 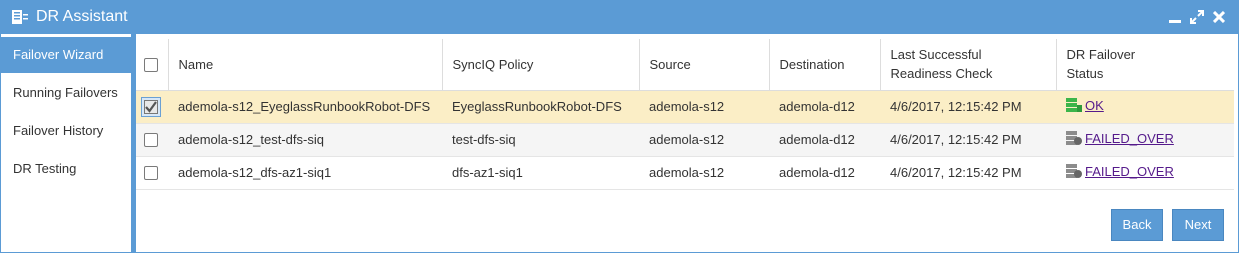 I want to click on next-button: Next, so click(x=1198, y=225).